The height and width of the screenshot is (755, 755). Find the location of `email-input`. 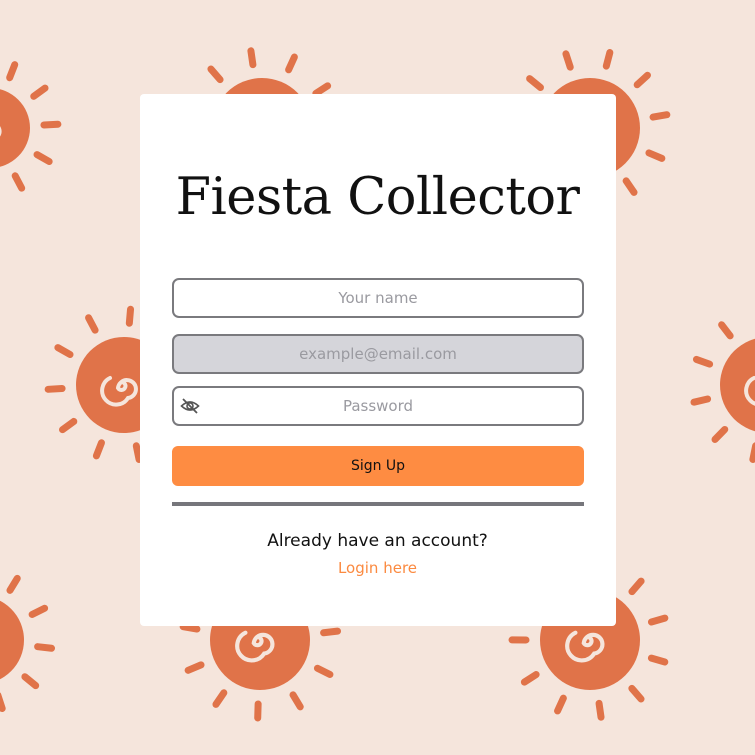

email-input is located at coordinates (378, 354).